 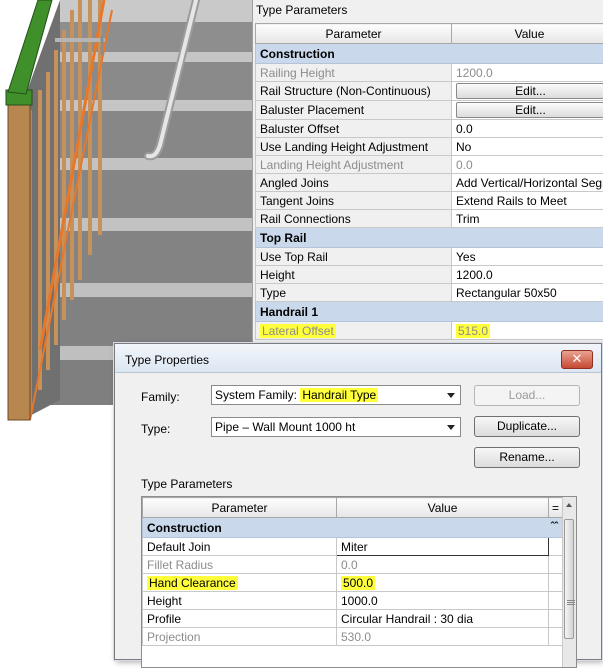 I want to click on param-value: Trim, so click(x=527, y=219).